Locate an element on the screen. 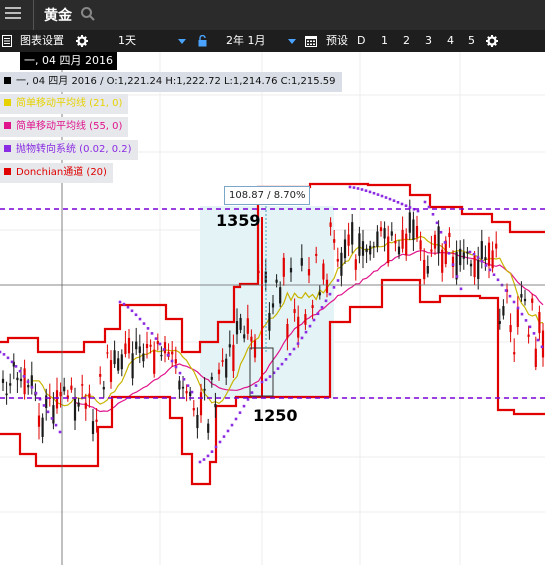  preset-5-button: 5 is located at coordinates (471, 41).